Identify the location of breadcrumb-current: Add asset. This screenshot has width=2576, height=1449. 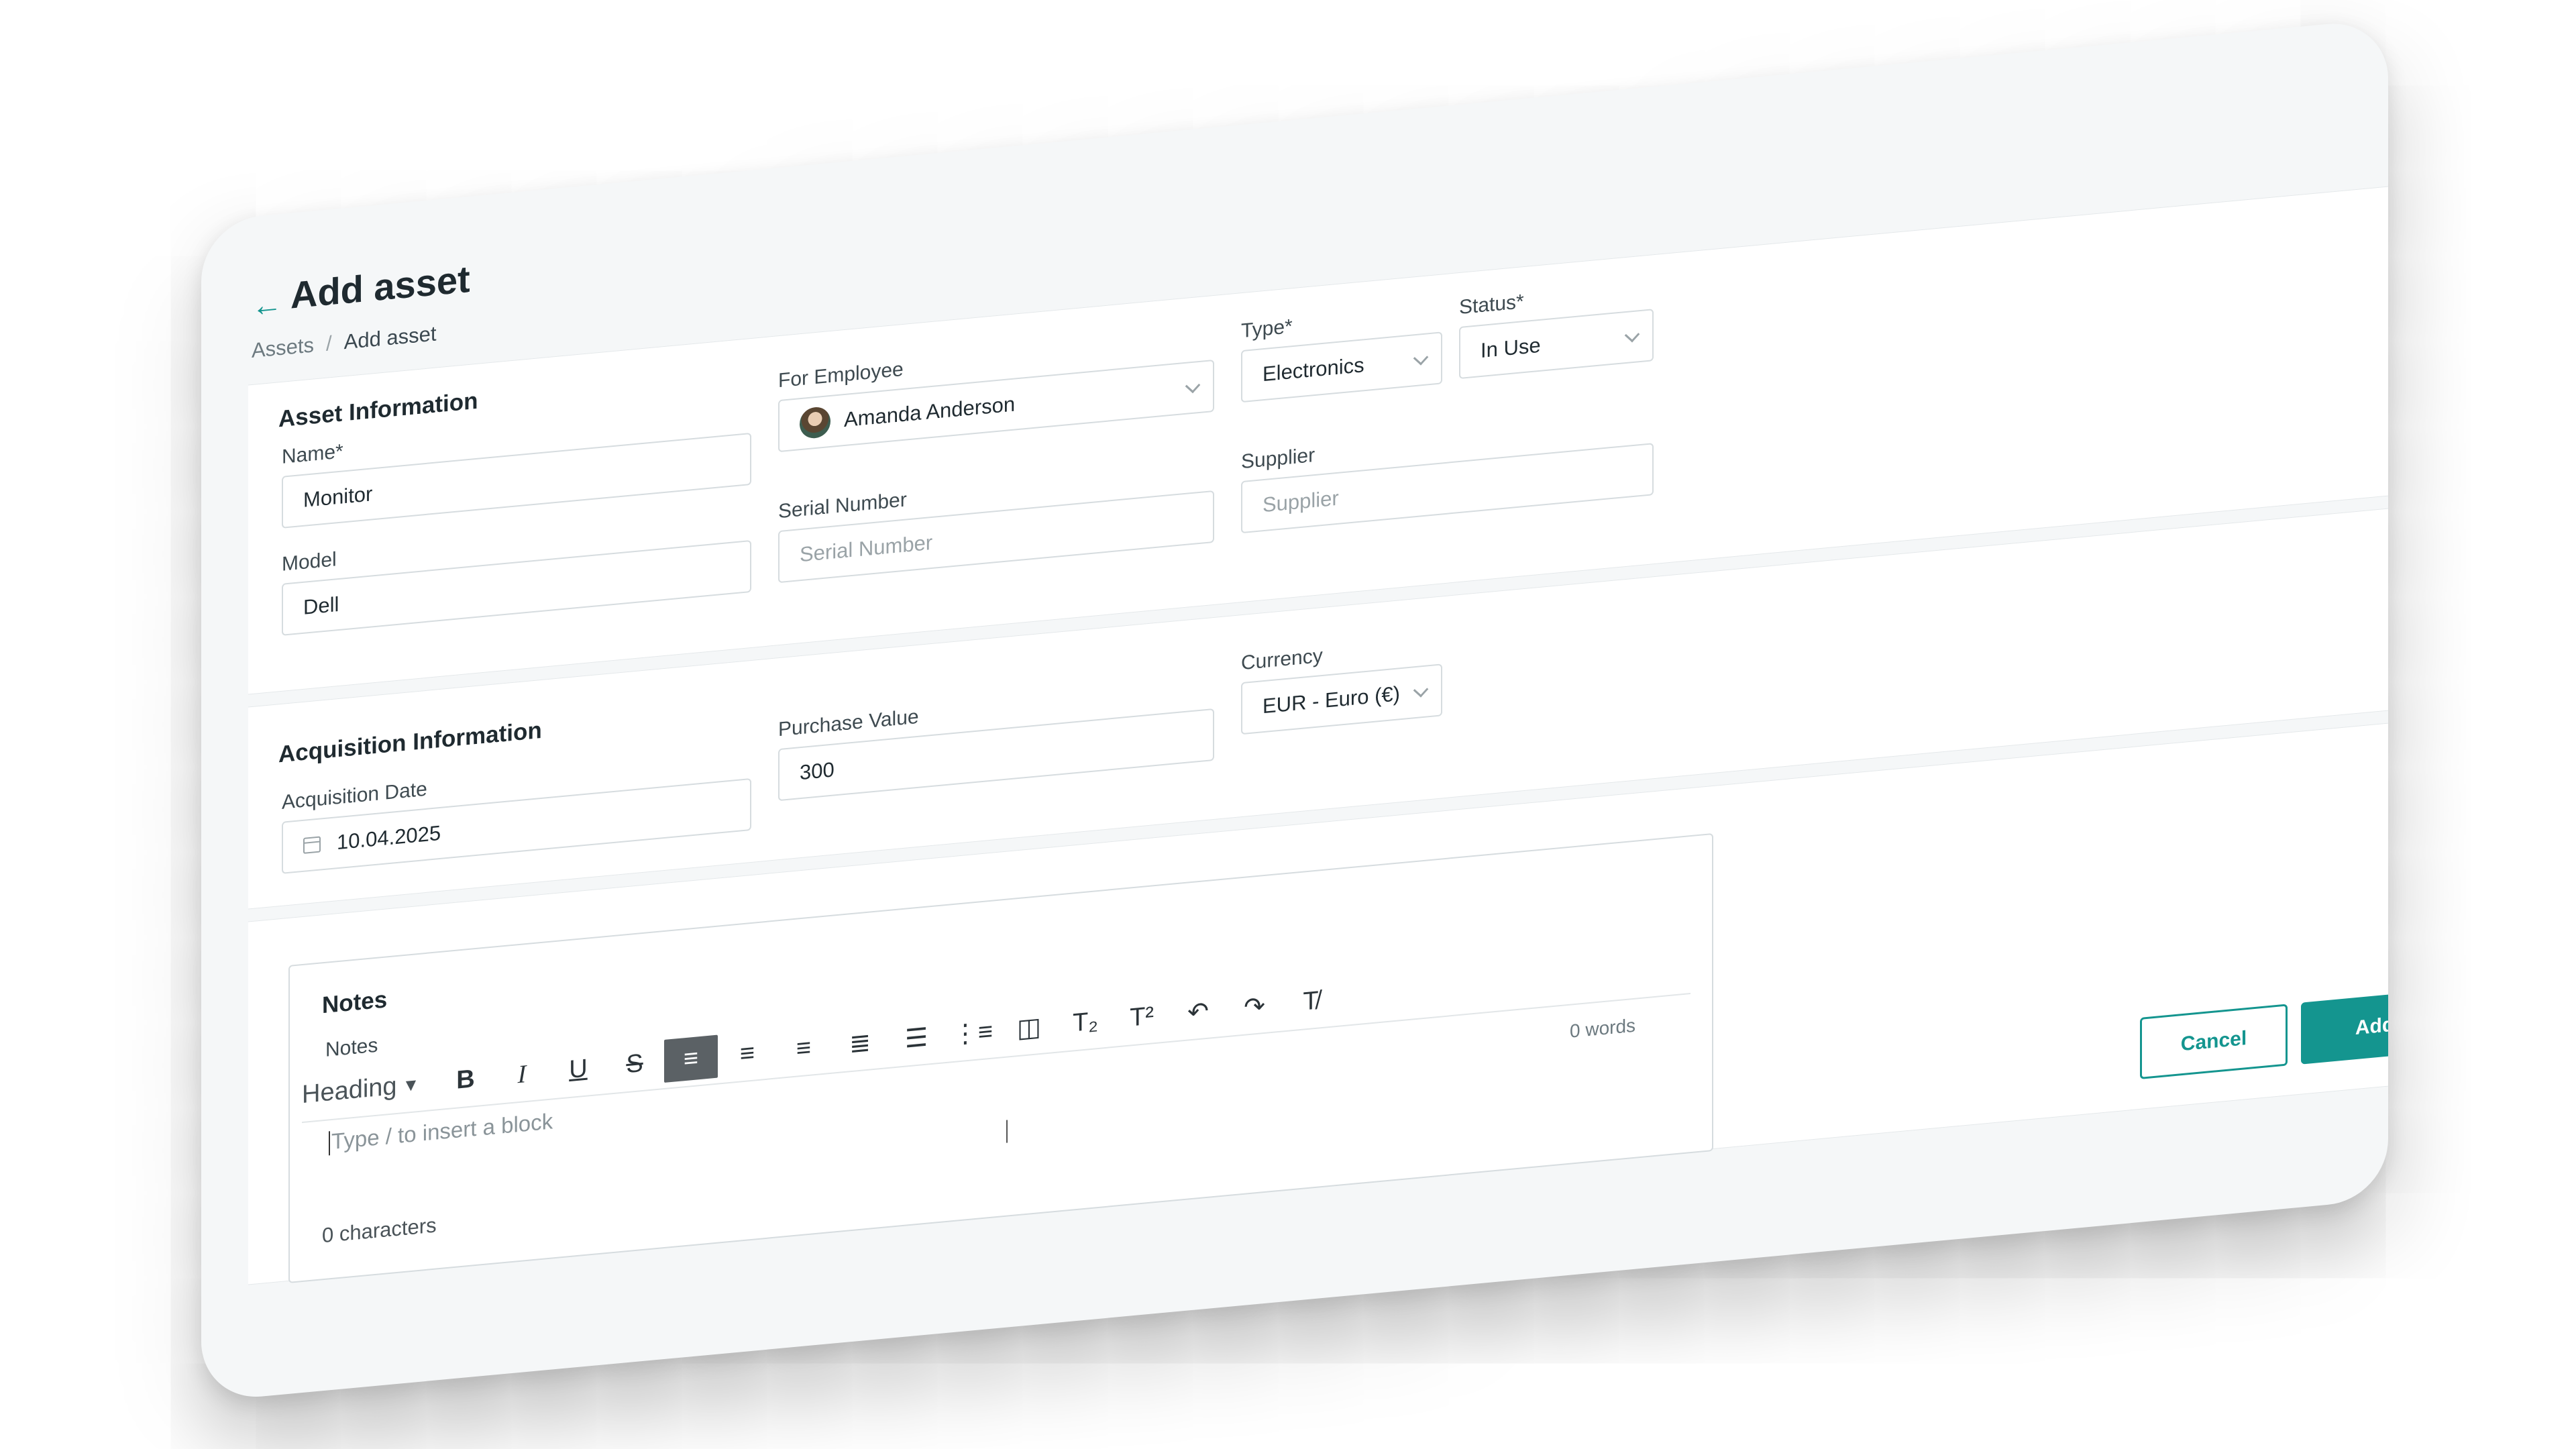
(390, 337).